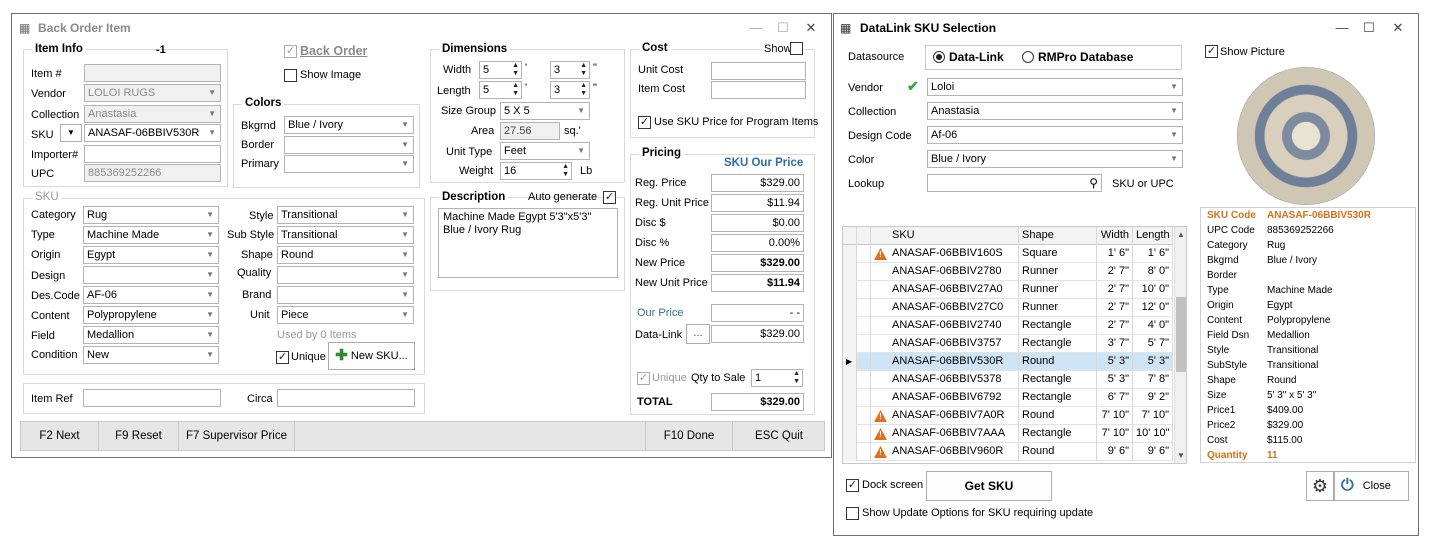 The image size is (1430, 550). Describe the element at coordinates (1008, 344) in the screenshot. I see `table-row: ANASAF-06BBIV3757 Rectangle 3' 7" 5' 7"` at that location.